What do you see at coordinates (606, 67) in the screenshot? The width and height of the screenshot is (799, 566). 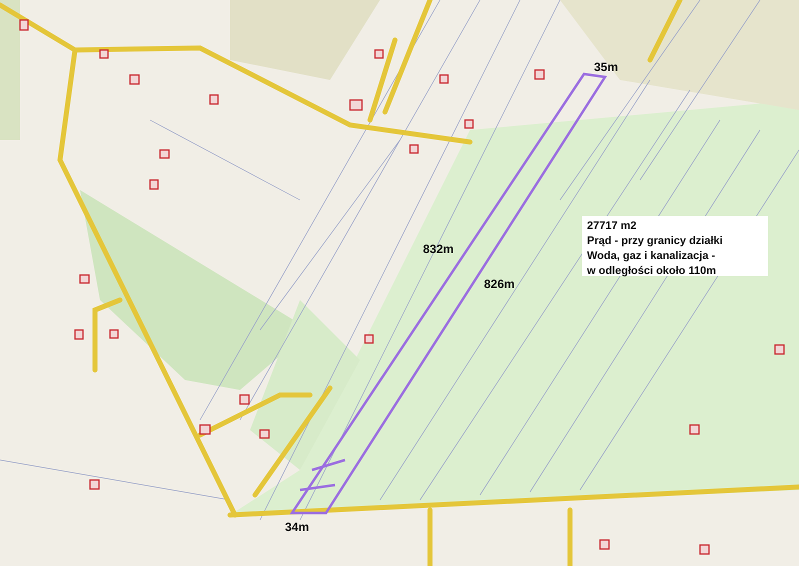 I see `distance-label: 35m` at bounding box center [606, 67].